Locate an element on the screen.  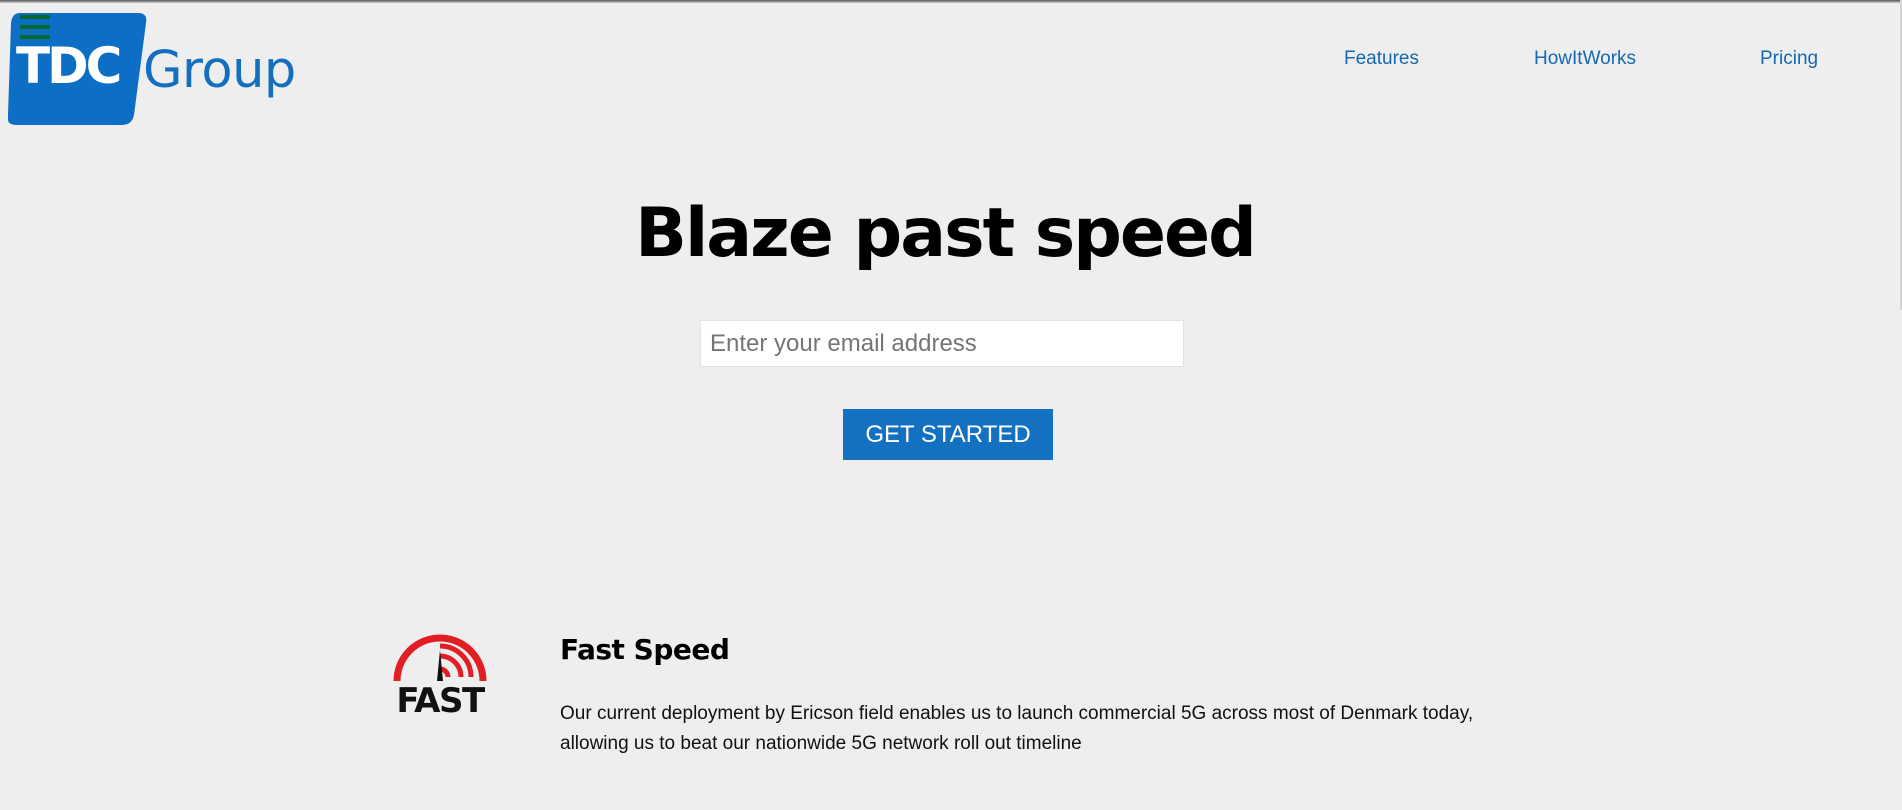
feature-title: Fast Speed is located at coordinates (645, 649).